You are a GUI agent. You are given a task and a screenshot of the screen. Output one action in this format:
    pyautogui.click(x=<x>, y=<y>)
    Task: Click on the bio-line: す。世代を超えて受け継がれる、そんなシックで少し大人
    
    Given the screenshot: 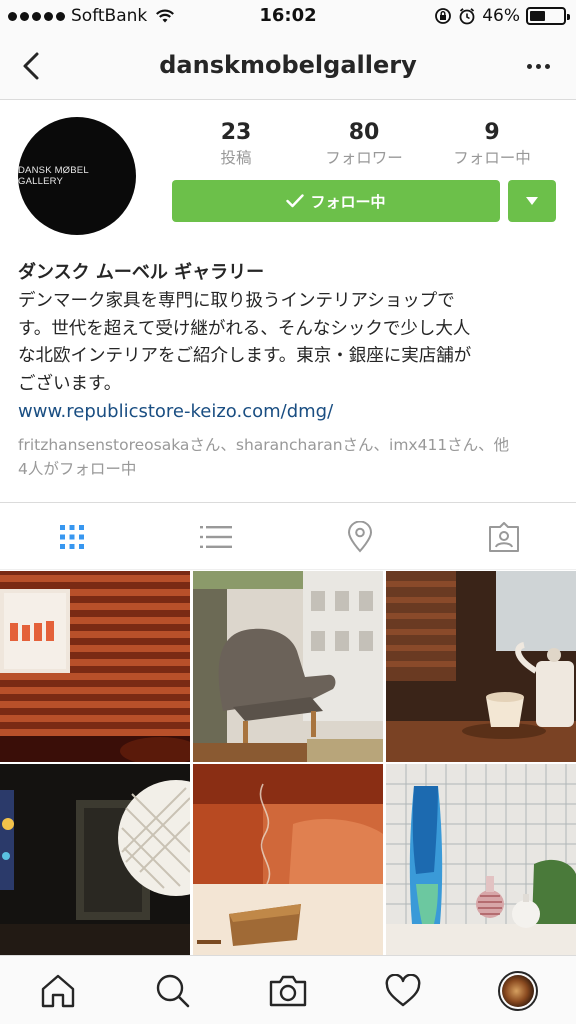 What is the action you would take?
    pyautogui.click(x=244, y=328)
    